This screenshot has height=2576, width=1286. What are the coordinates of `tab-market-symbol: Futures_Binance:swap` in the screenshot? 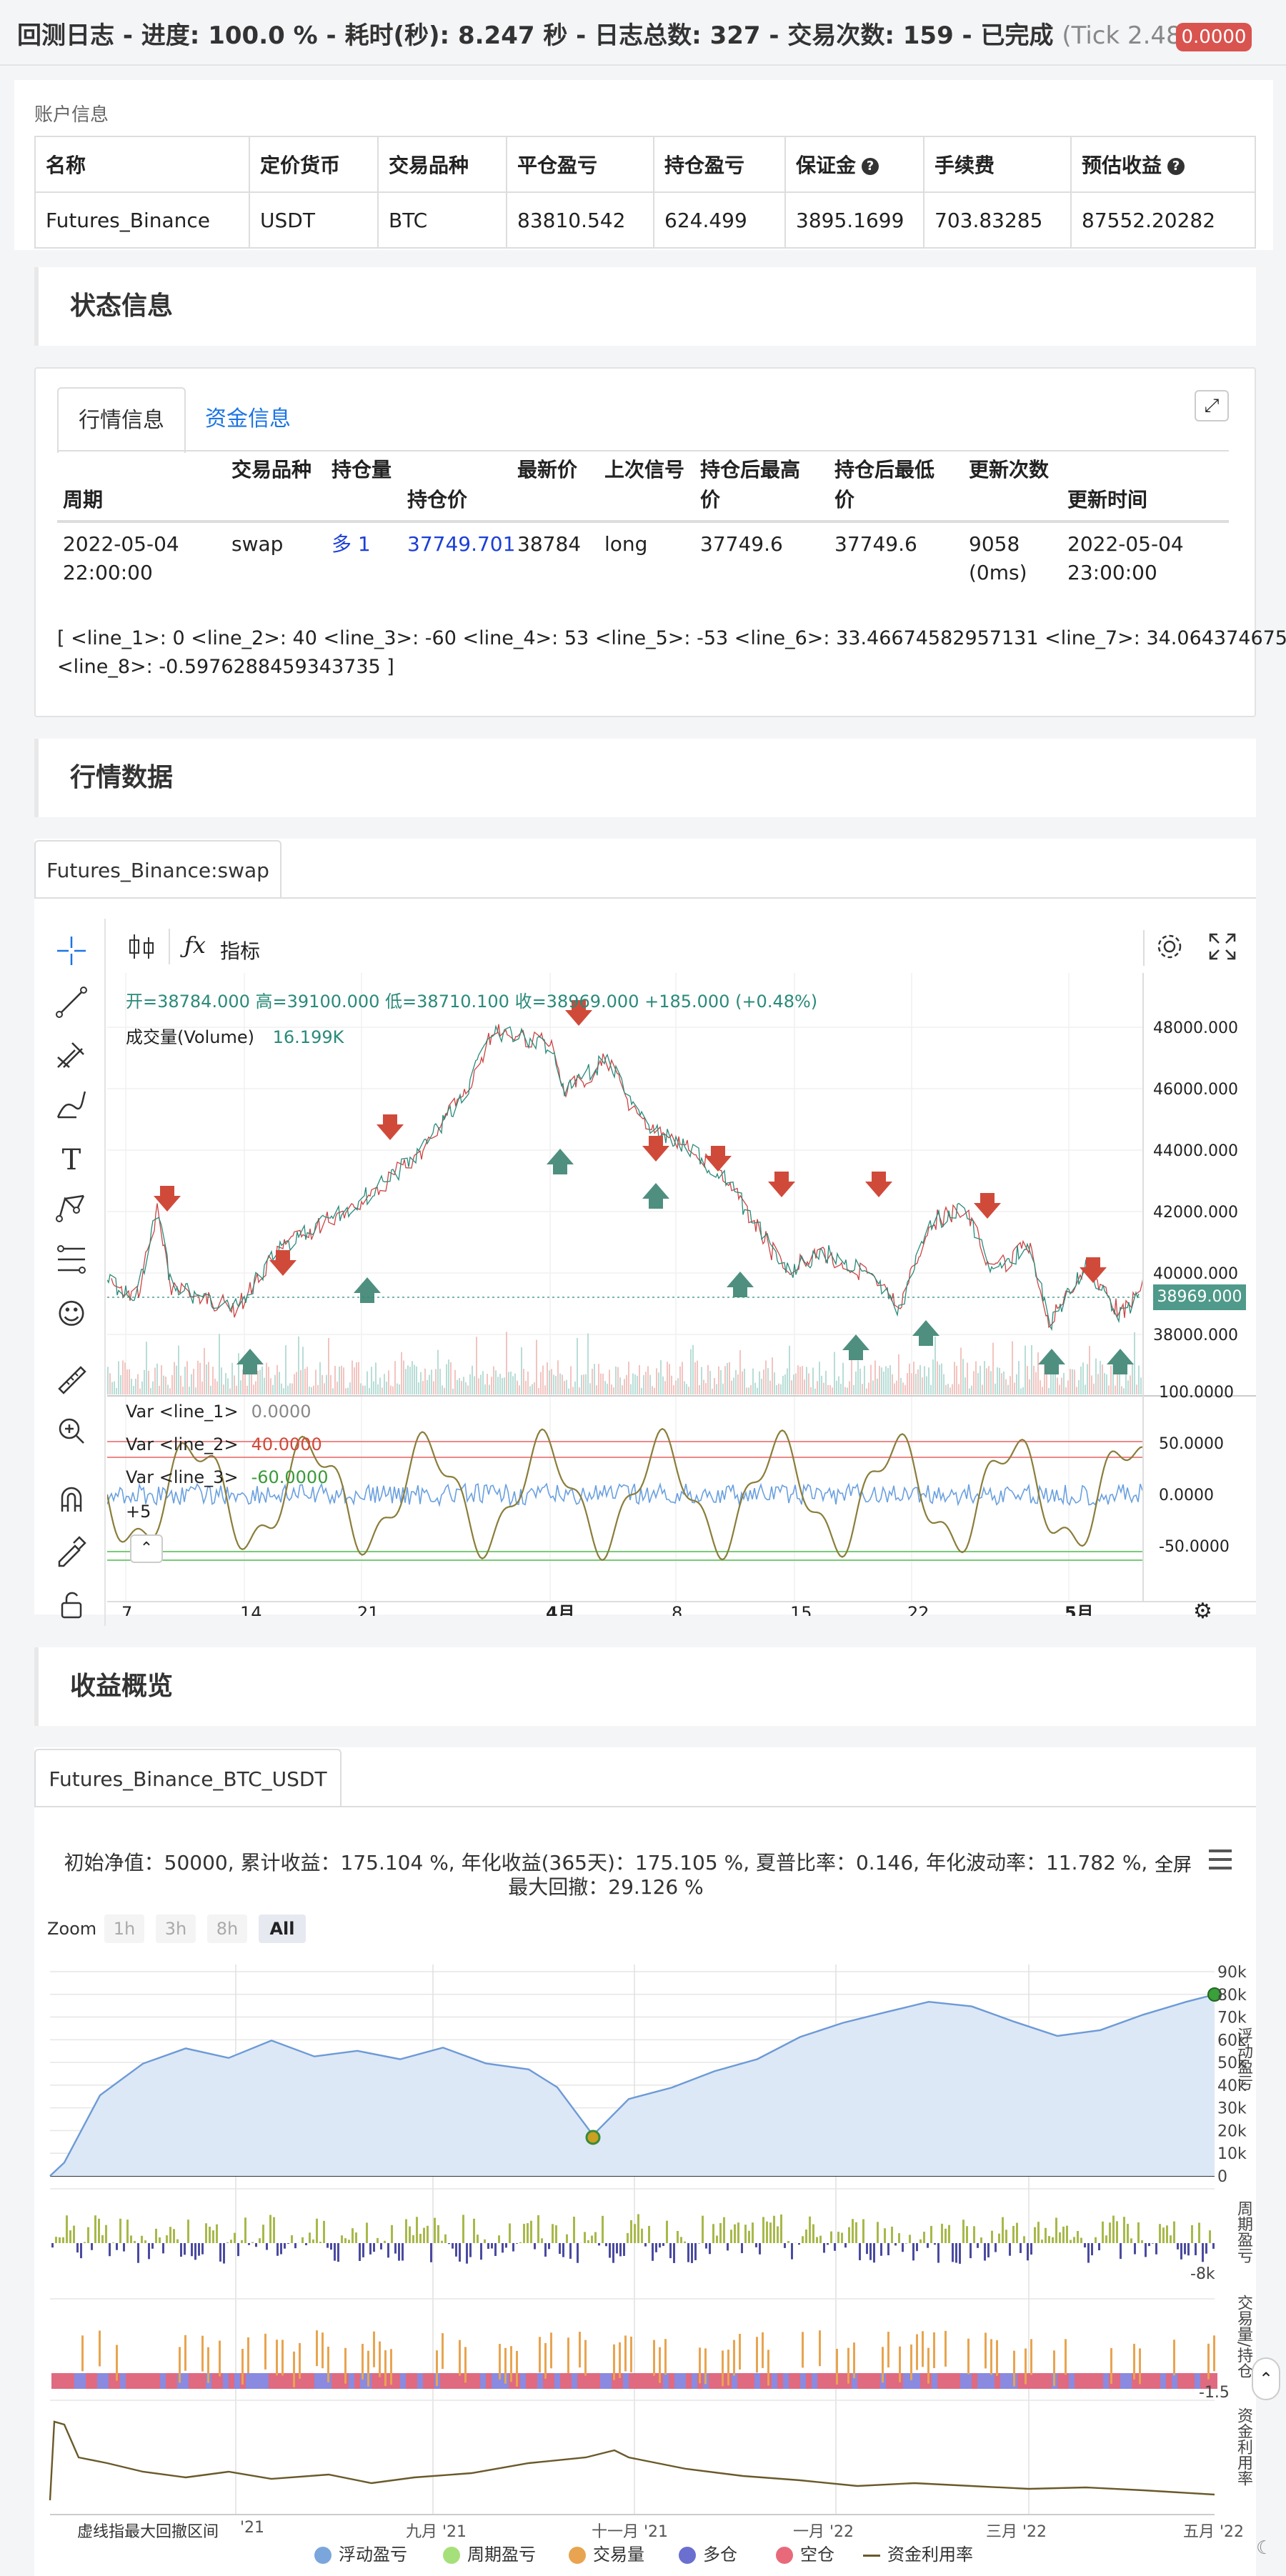 It's located at (157, 870).